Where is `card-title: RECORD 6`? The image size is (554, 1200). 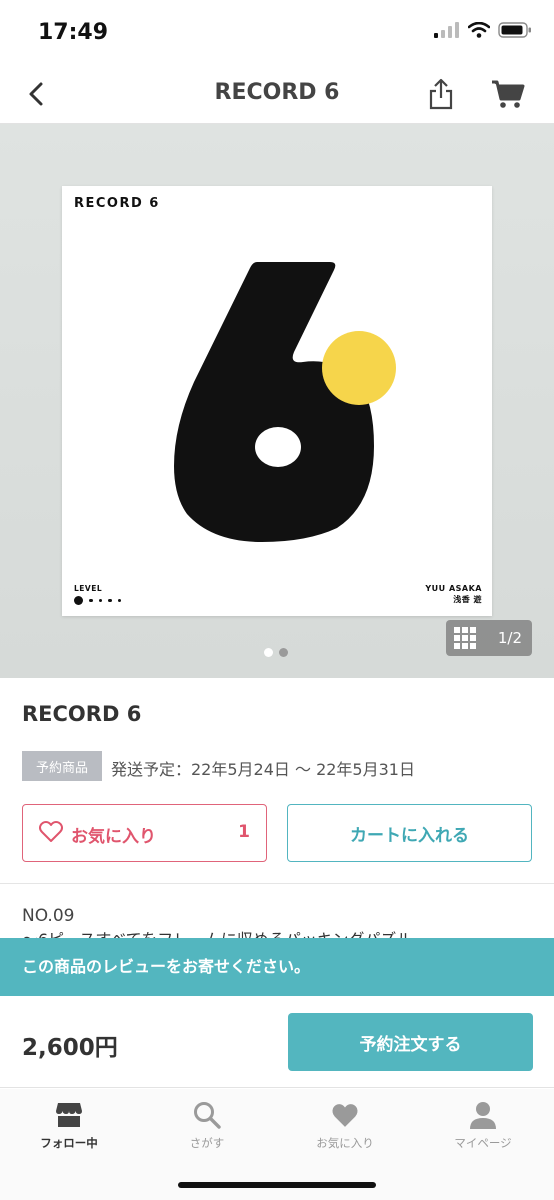 card-title: RECORD 6 is located at coordinates (117, 203).